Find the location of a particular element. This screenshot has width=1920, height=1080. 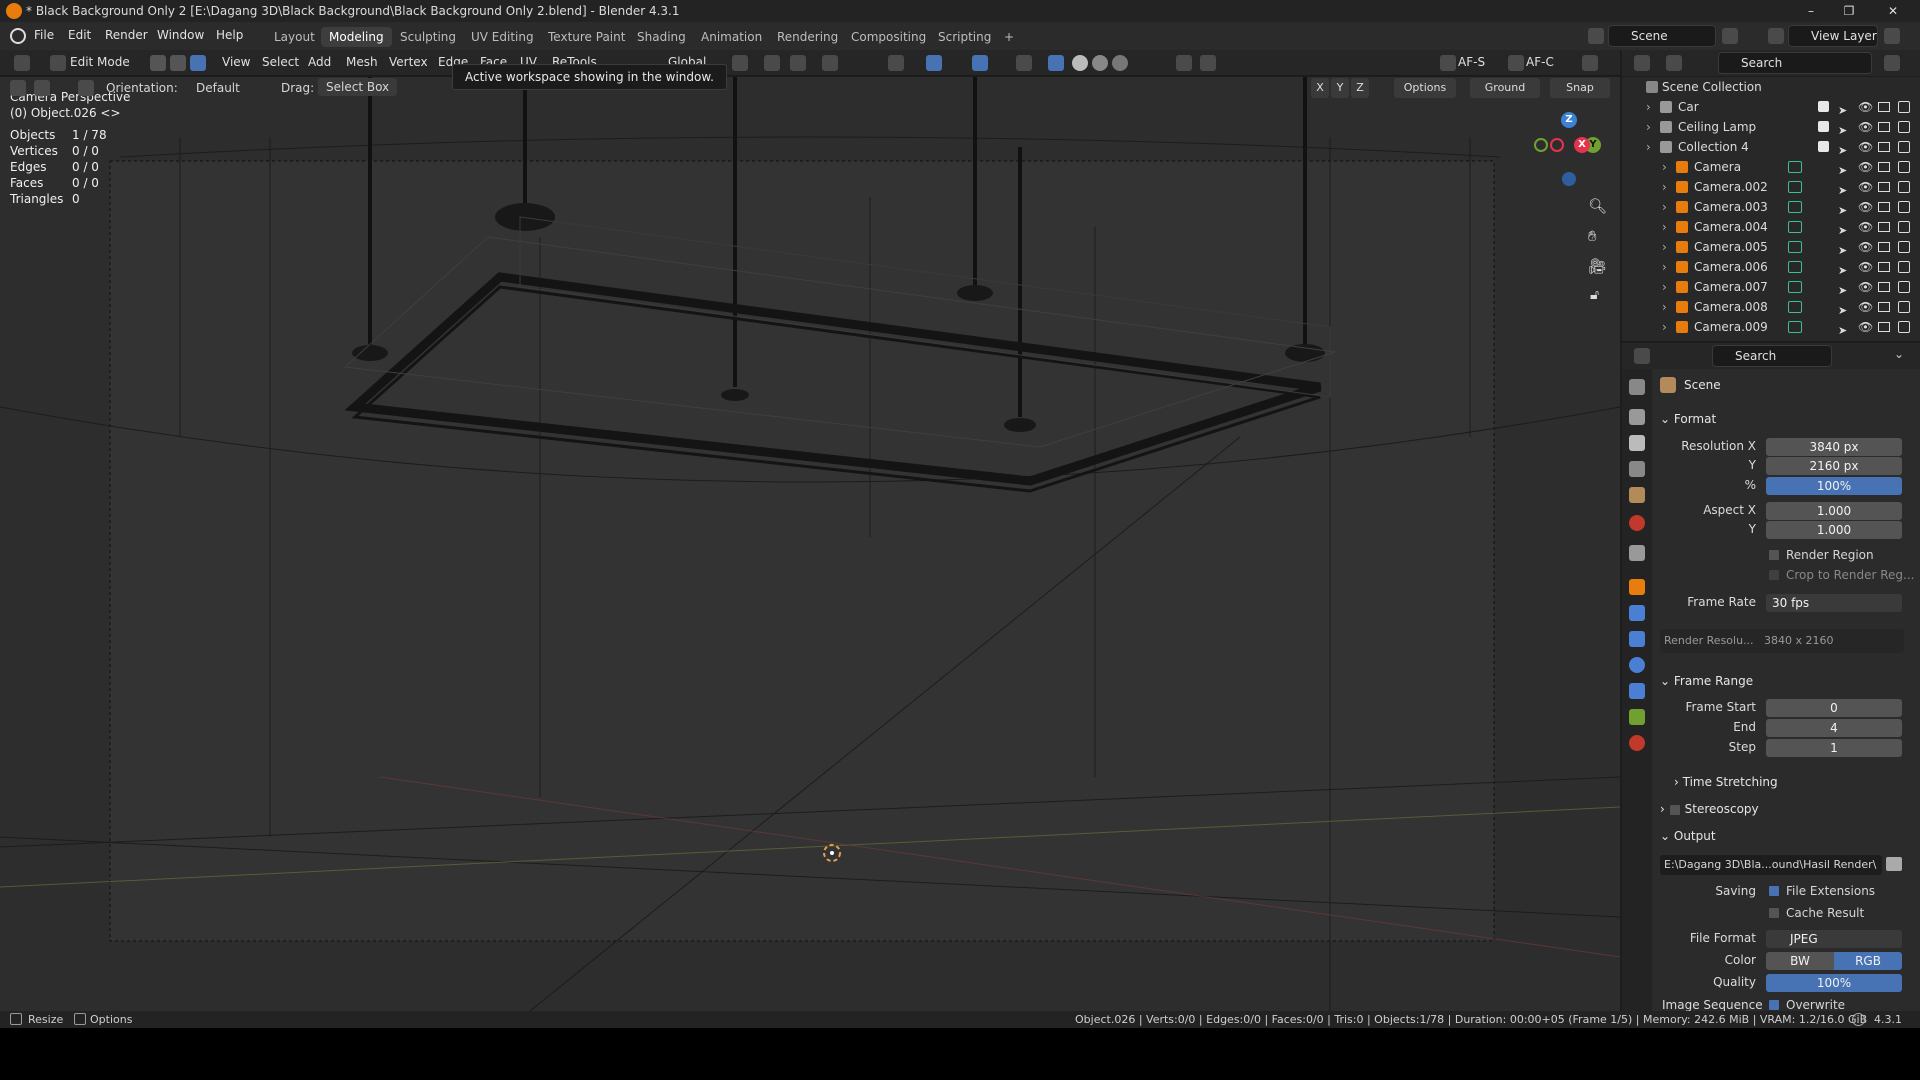

outliner-row: › Camera.003 ➤ 👁︎ is located at coordinates (1771, 207).